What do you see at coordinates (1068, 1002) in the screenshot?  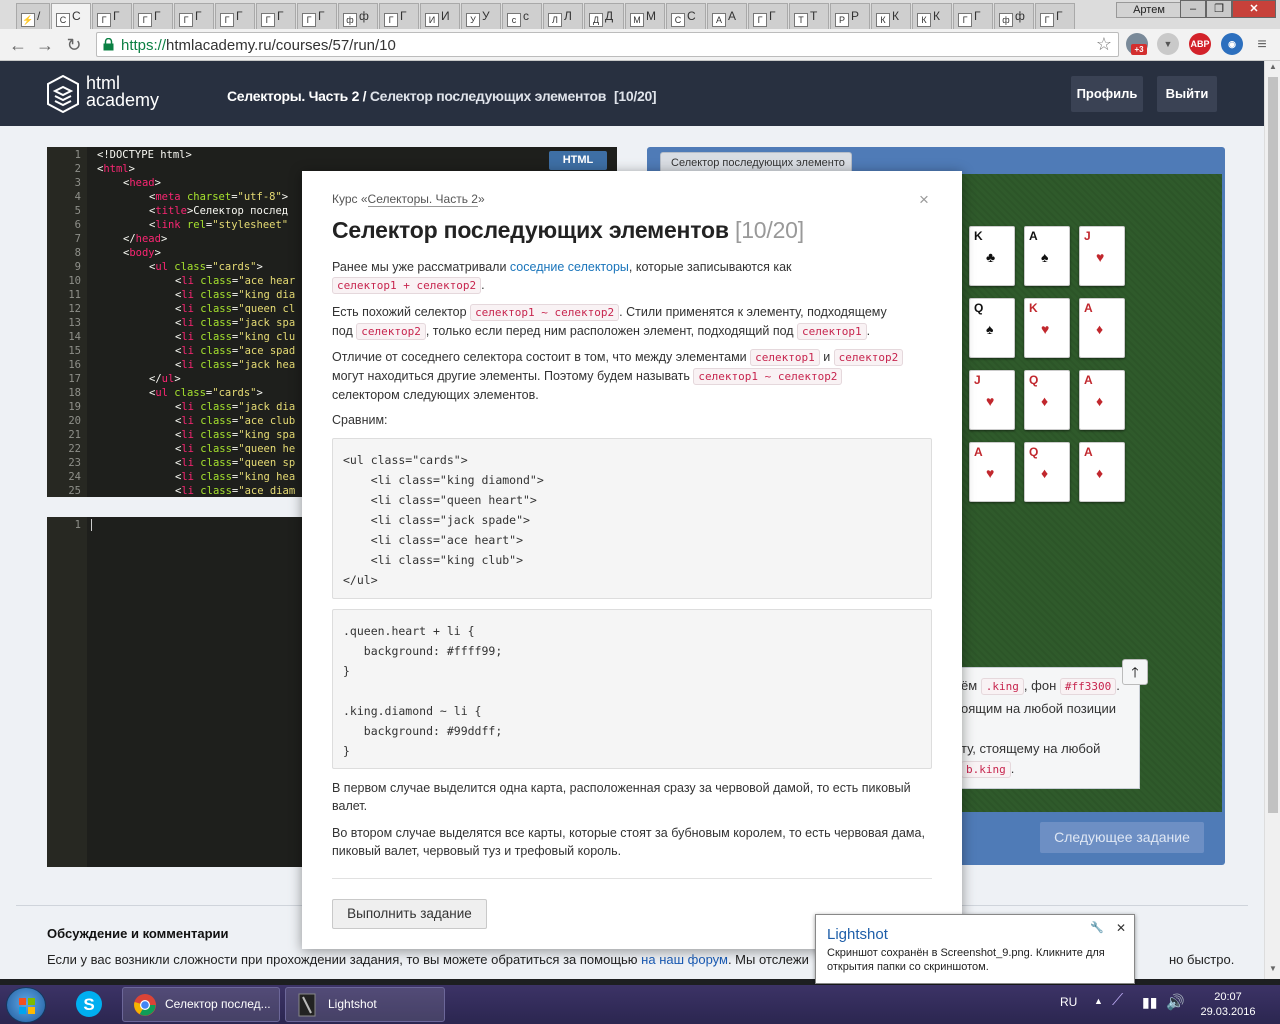 I see `language-indicator: RU` at bounding box center [1068, 1002].